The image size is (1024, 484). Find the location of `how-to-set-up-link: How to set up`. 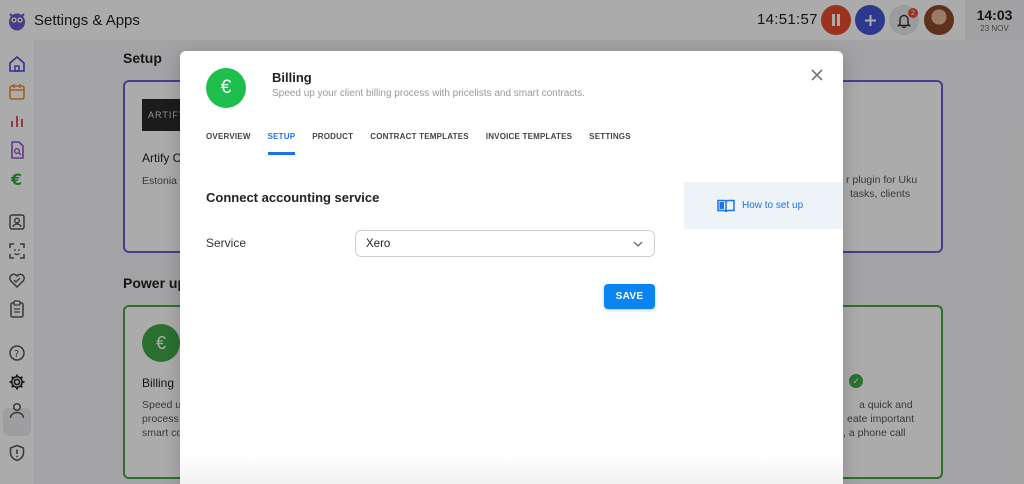

how-to-set-up-link: How to set up is located at coordinates (772, 205).